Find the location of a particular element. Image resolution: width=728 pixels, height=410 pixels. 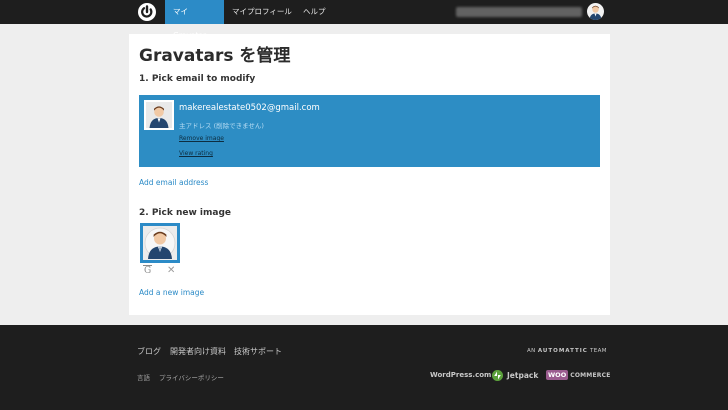

user-avatar is located at coordinates (595, 11).